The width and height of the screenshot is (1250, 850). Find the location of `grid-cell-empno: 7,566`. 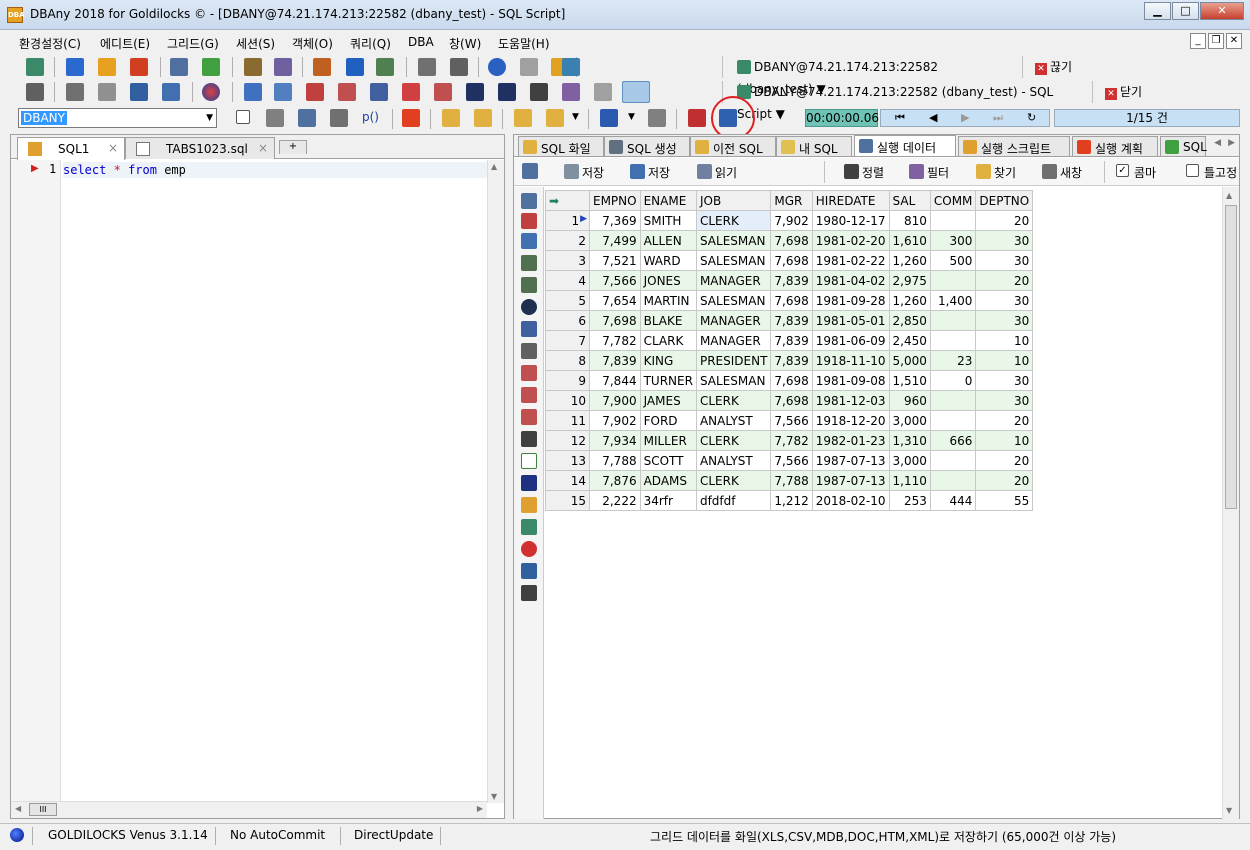

grid-cell-empno: 7,566 is located at coordinates (615, 280).